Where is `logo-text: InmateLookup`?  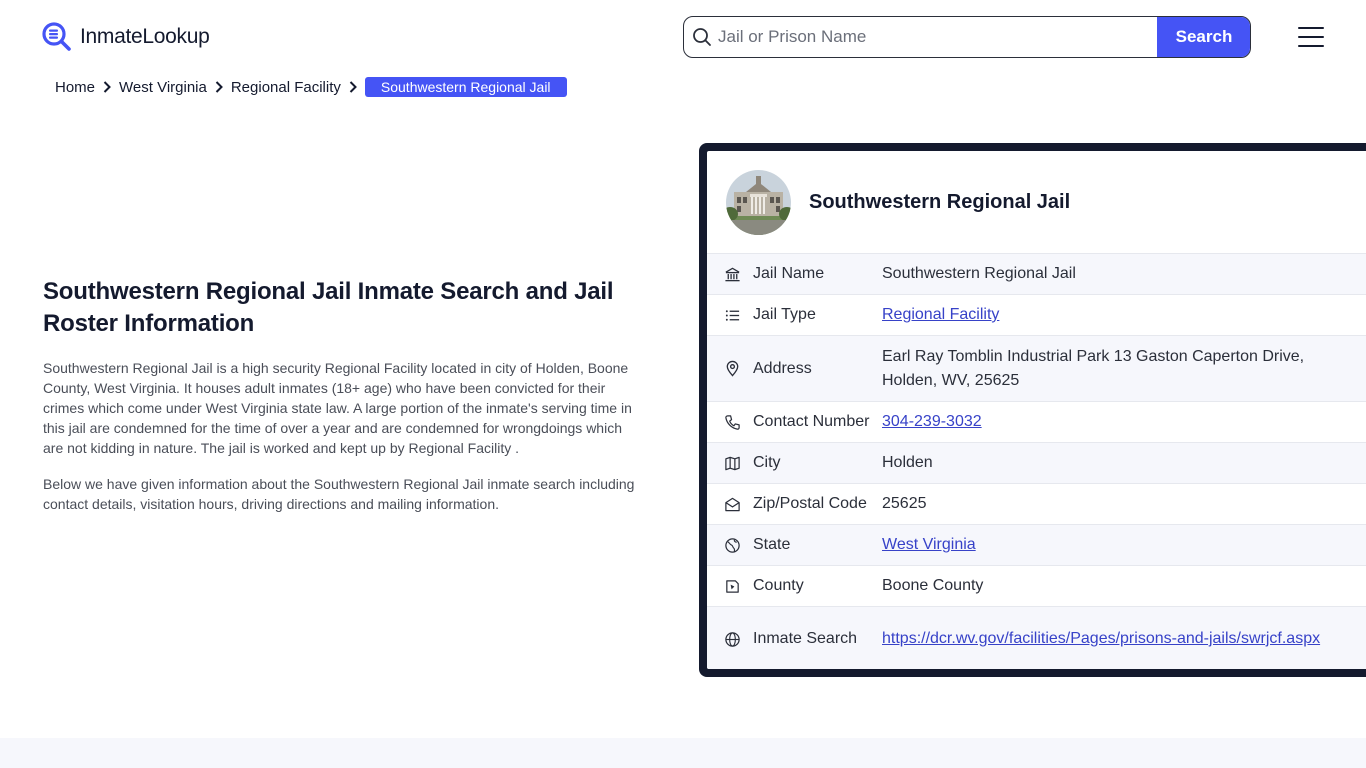 logo-text: InmateLookup is located at coordinates (145, 36).